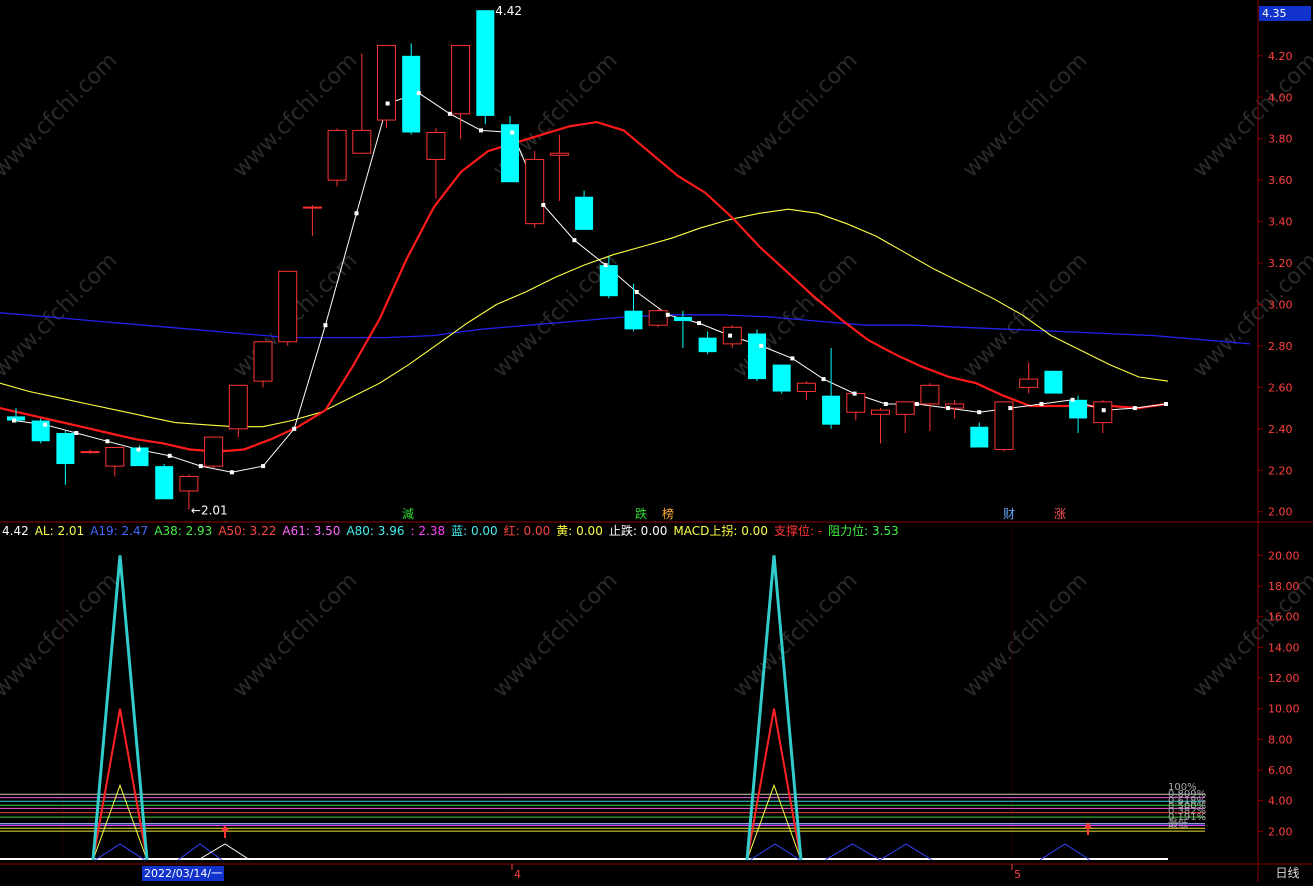 Image resolution: width=1313 pixels, height=886 pixels. What do you see at coordinates (1088, 825) in the screenshot?
I see `up-arrow-head` at bounding box center [1088, 825].